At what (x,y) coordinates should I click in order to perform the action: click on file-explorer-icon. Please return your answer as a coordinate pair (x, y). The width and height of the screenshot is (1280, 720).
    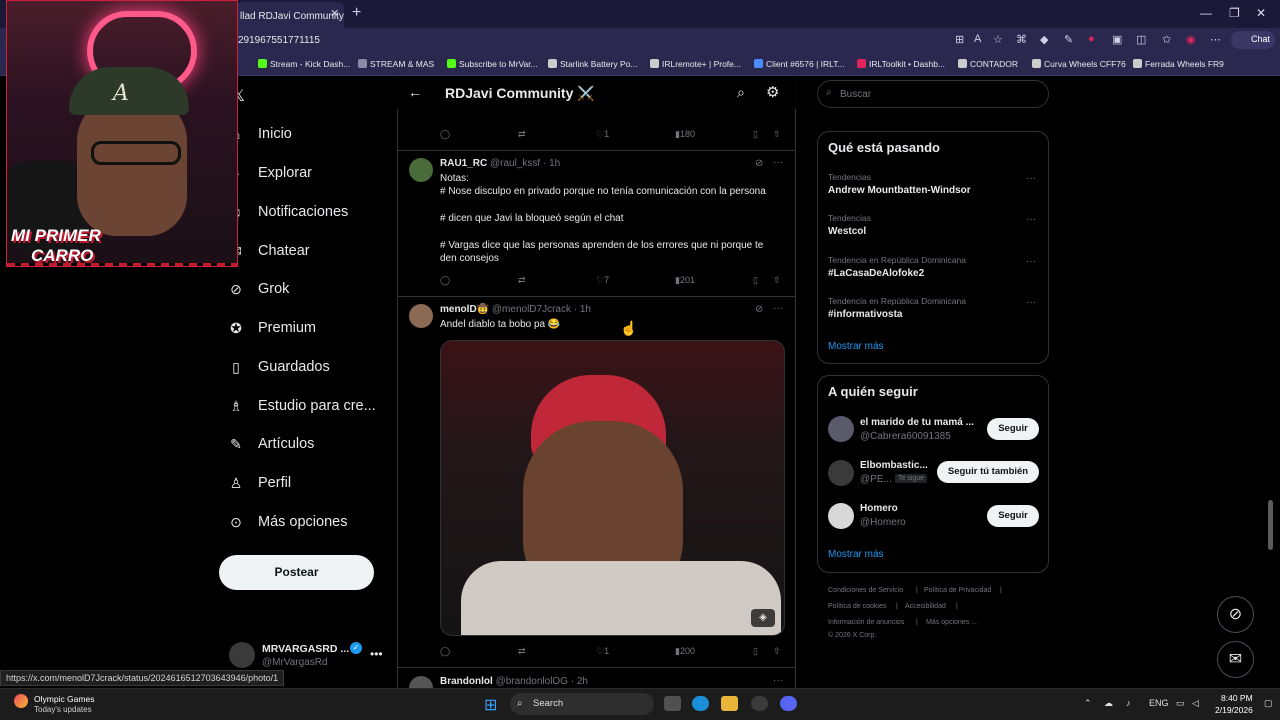
    Looking at the image, I should click on (729, 703).